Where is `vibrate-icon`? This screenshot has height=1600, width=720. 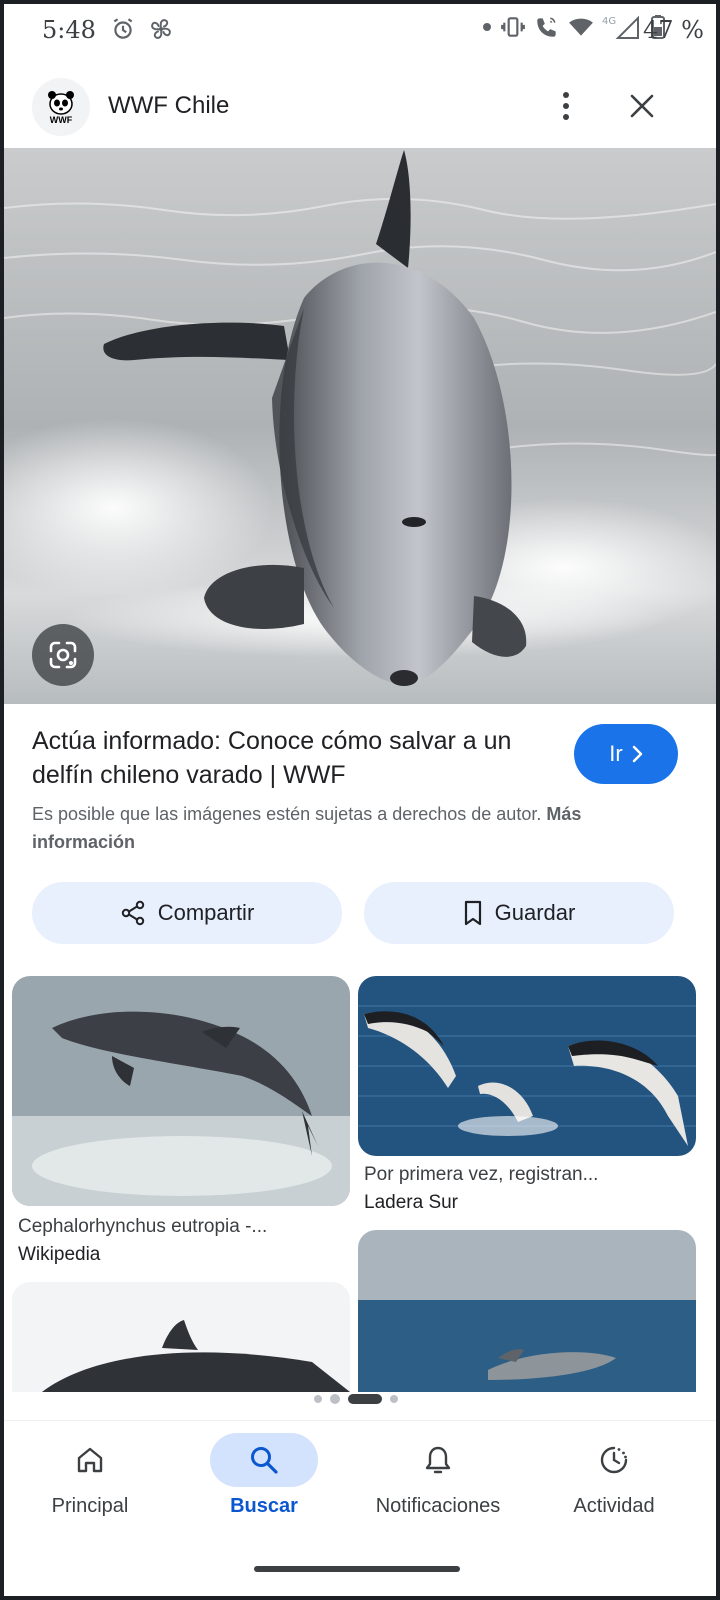
vibrate-icon is located at coordinates (513, 27).